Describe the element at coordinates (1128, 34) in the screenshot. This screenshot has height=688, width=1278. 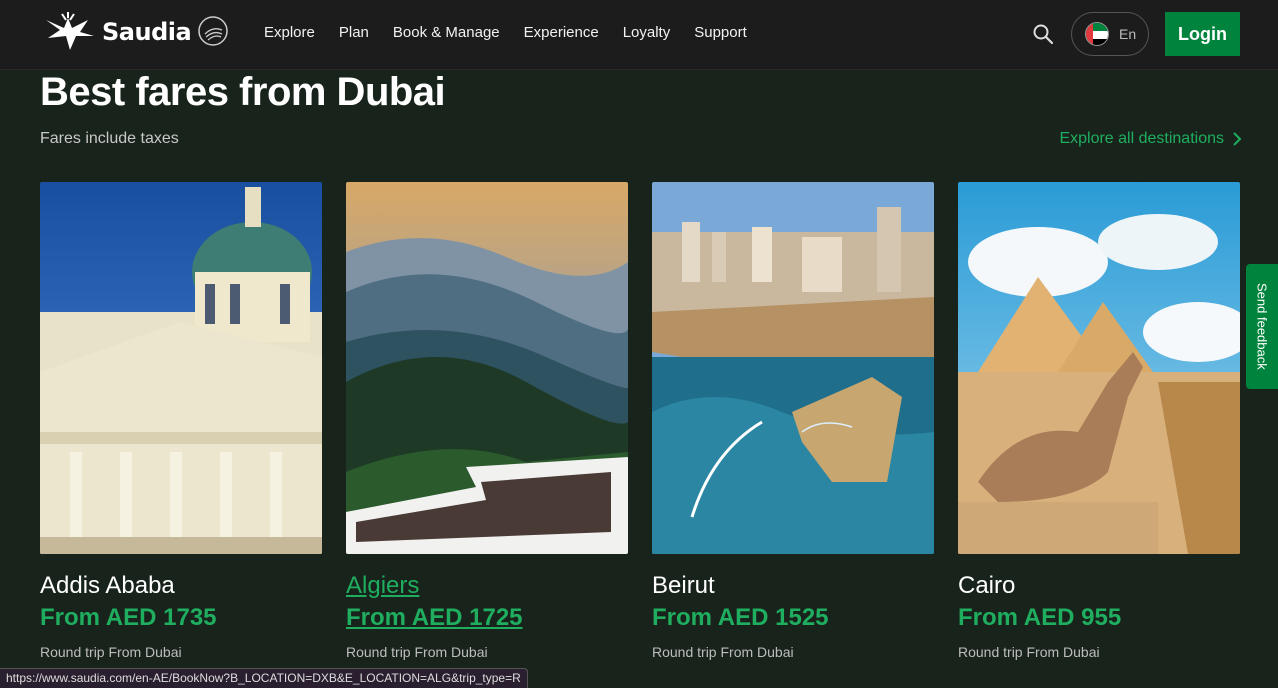
I see `language-label: En` at that location.